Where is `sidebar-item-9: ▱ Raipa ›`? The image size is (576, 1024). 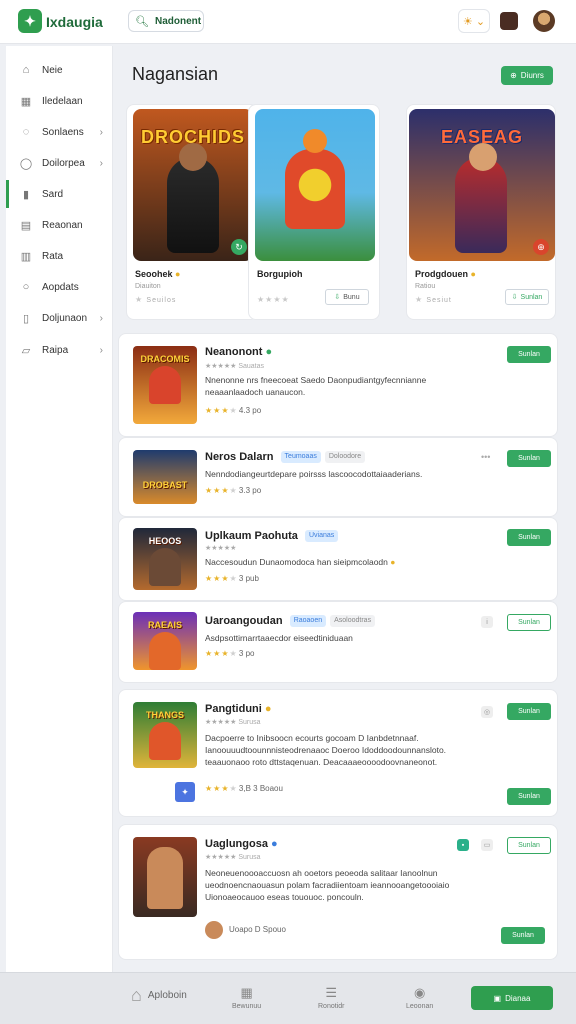 sidebar-item-9: ▱ Raipa › is located at coordinates (59, 350).